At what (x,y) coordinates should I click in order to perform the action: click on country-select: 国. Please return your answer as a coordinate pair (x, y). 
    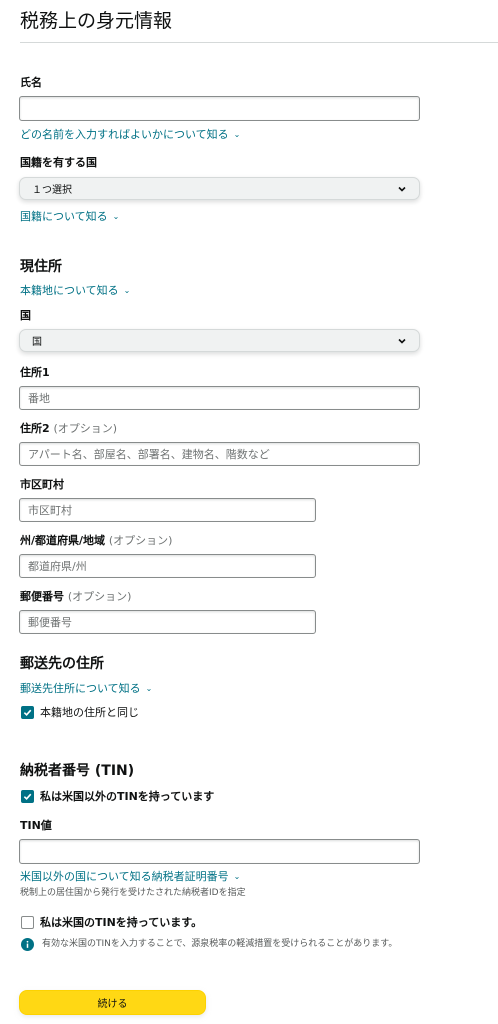
    Looking at the image, I should click on (219, 340).